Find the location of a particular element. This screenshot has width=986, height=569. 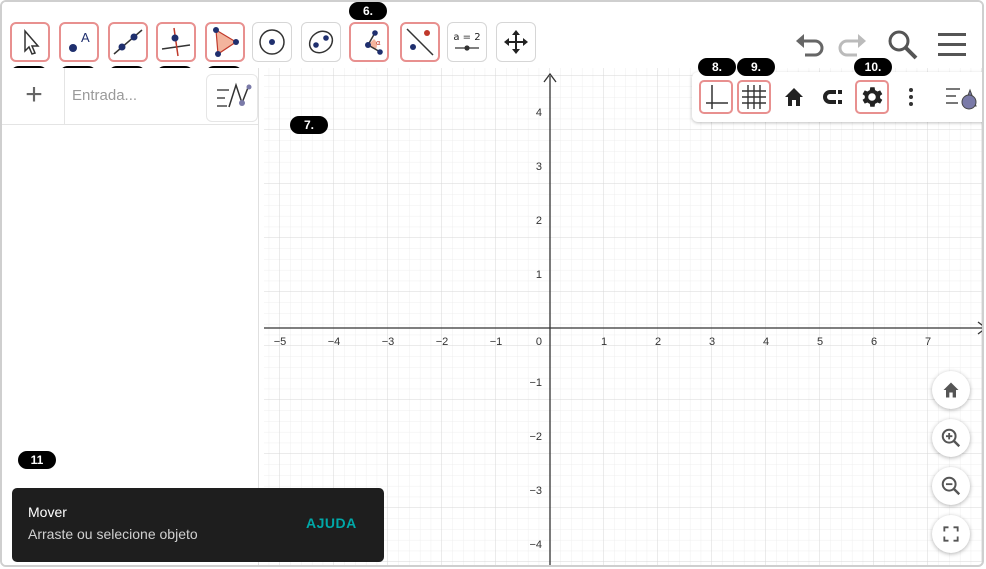

svg-text: α is located at coordinates (378, 43).